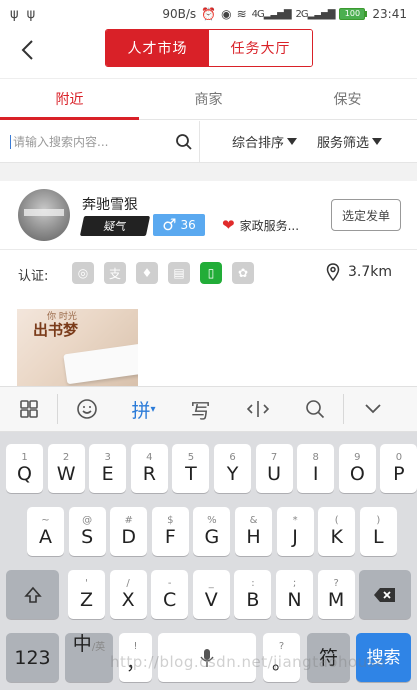 The height and width of the screenshot is (690, 417). Describe the element at coordinates (89, 657) in the screenshot. I see `language-switch-key: 中/英` at that location.